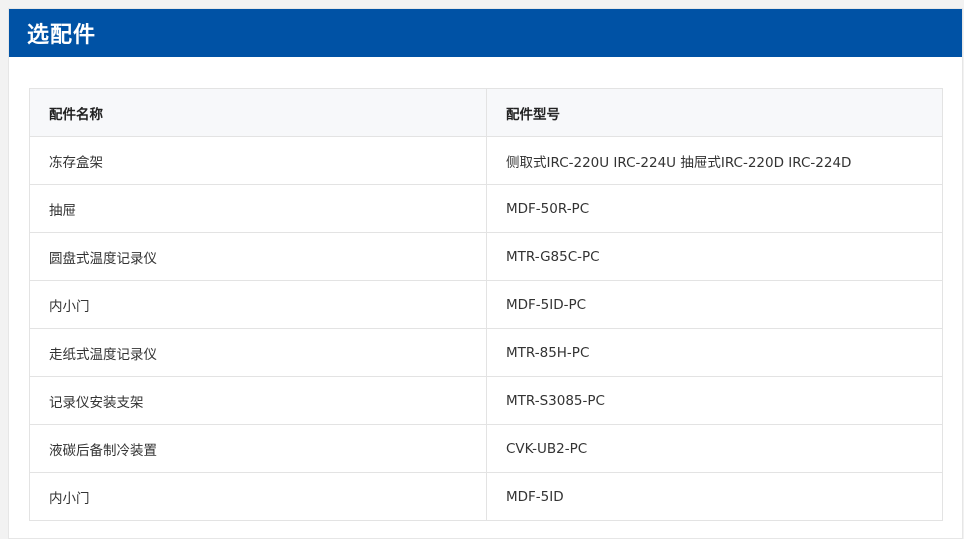  What do you see at coordinates (535, 496) in the screenshot?
I see `accessory-model: MDF-5ID` at bounding box center [535, 496].